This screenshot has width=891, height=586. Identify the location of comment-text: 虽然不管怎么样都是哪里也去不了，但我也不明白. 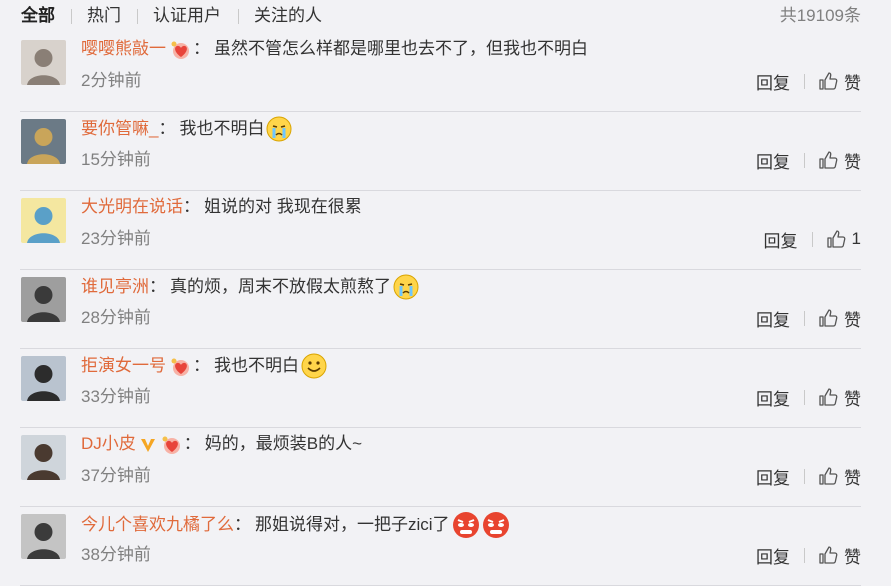
(401, 48).